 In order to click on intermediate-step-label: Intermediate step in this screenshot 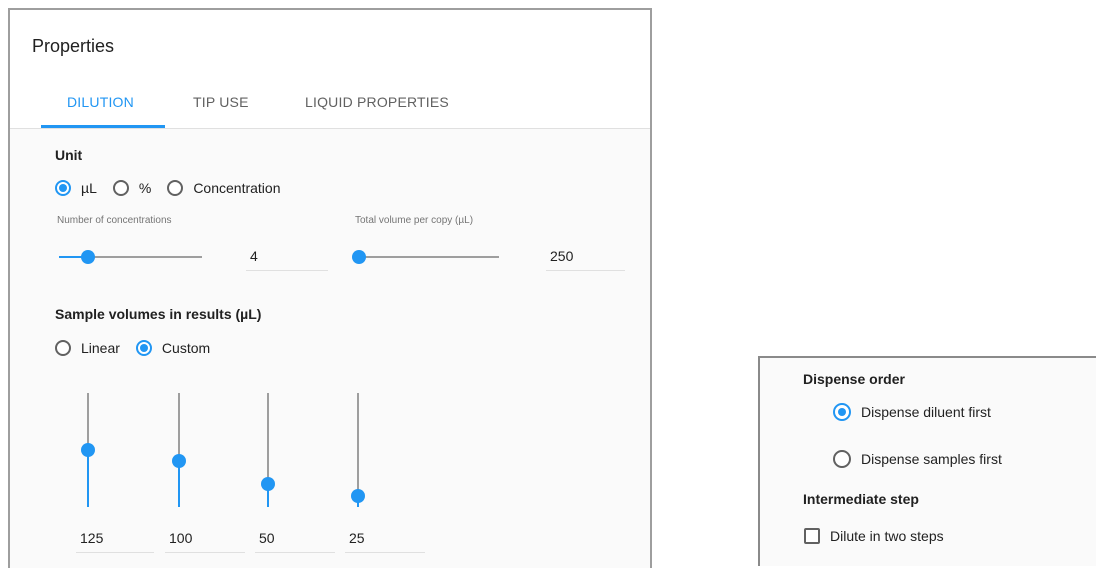, I will do `click(861, 499)`.